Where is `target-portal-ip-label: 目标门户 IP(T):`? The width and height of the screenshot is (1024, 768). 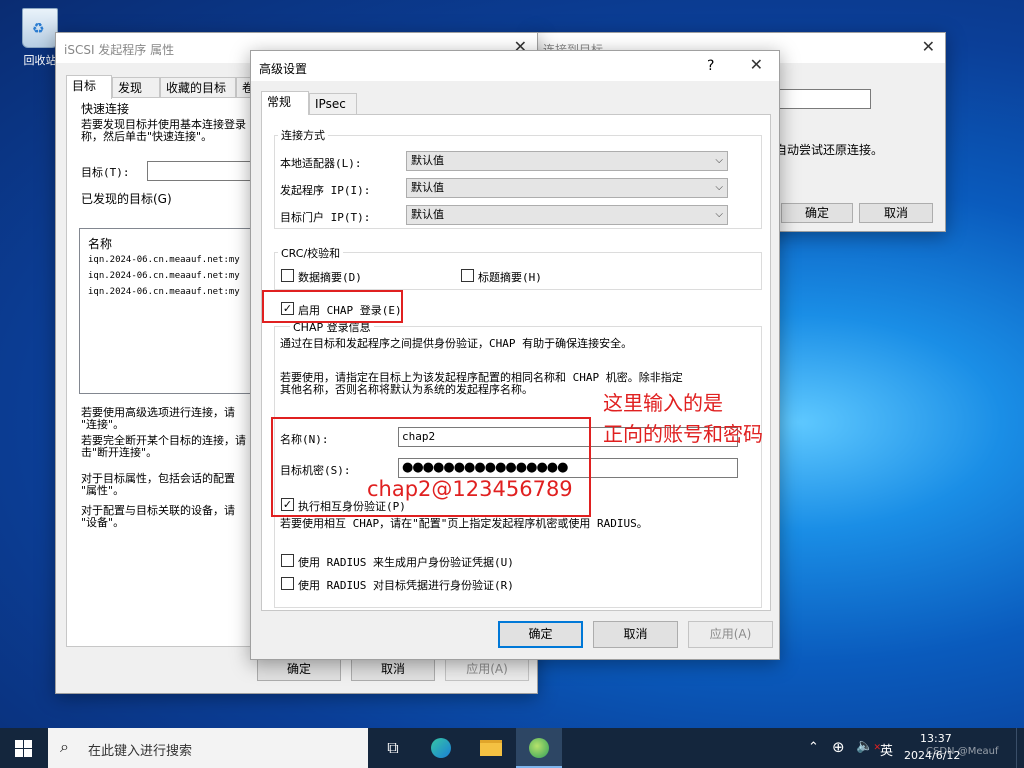
target-portal-ip-label: 目标门户 IP(T): is located at coordinates (325, 217).